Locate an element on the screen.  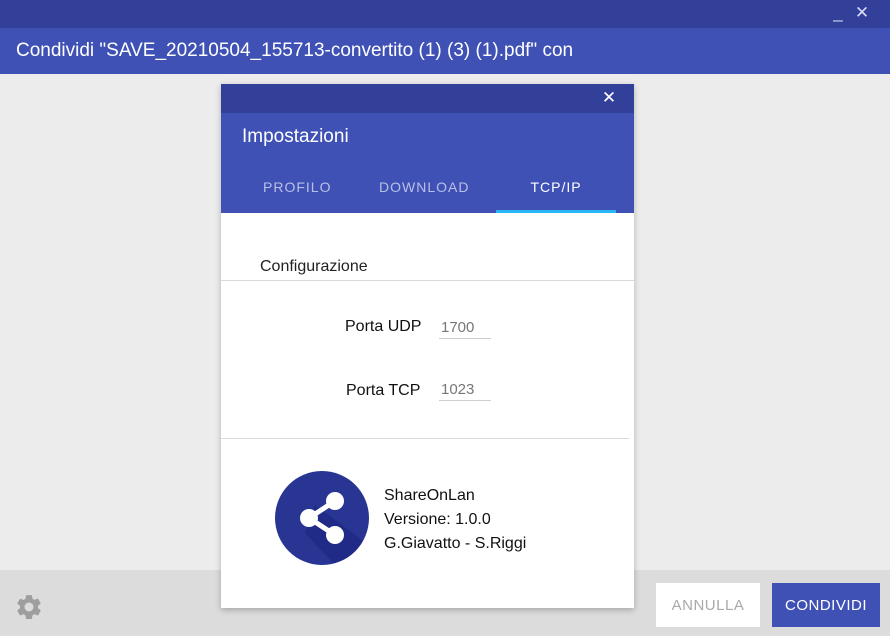
app-authors: G.Giavatto - S.Riggi is located at coordinates (455, 543).